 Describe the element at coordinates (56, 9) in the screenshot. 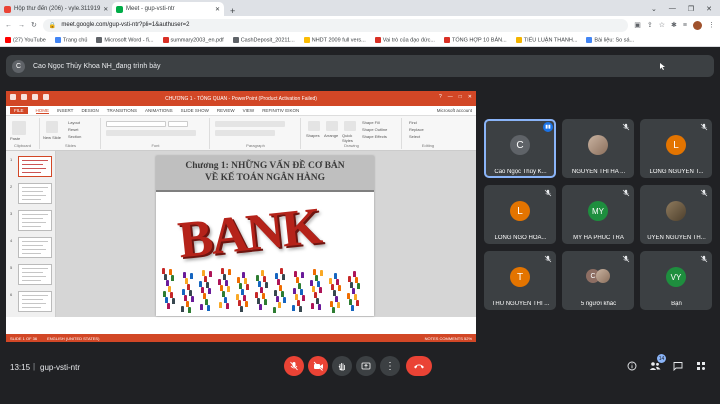

I see `tab-gmail: Hộp thư đến (206) - vyle.311919 ✕` at that location.